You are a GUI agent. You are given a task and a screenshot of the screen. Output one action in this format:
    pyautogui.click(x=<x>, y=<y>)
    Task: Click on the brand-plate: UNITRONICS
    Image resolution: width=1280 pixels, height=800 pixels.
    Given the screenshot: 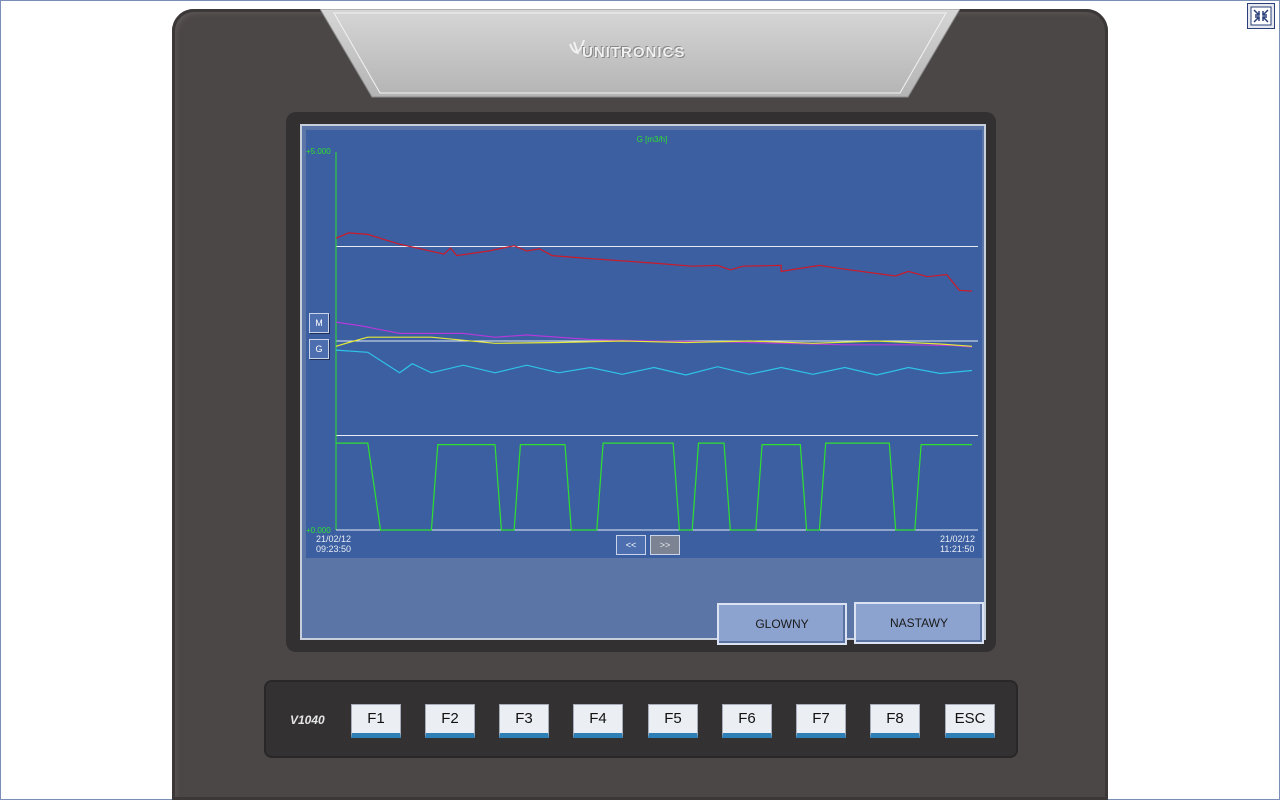 What is the action you would take?
    pyautogui.click(x=640, y=55)
    